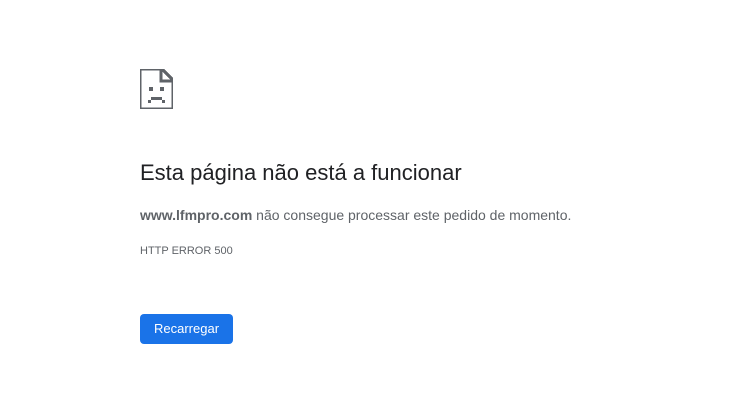  Describe the element at coordinates (301, 172) in the screenshot. I see `page-title: Esta página não está a funcionar` at that location.